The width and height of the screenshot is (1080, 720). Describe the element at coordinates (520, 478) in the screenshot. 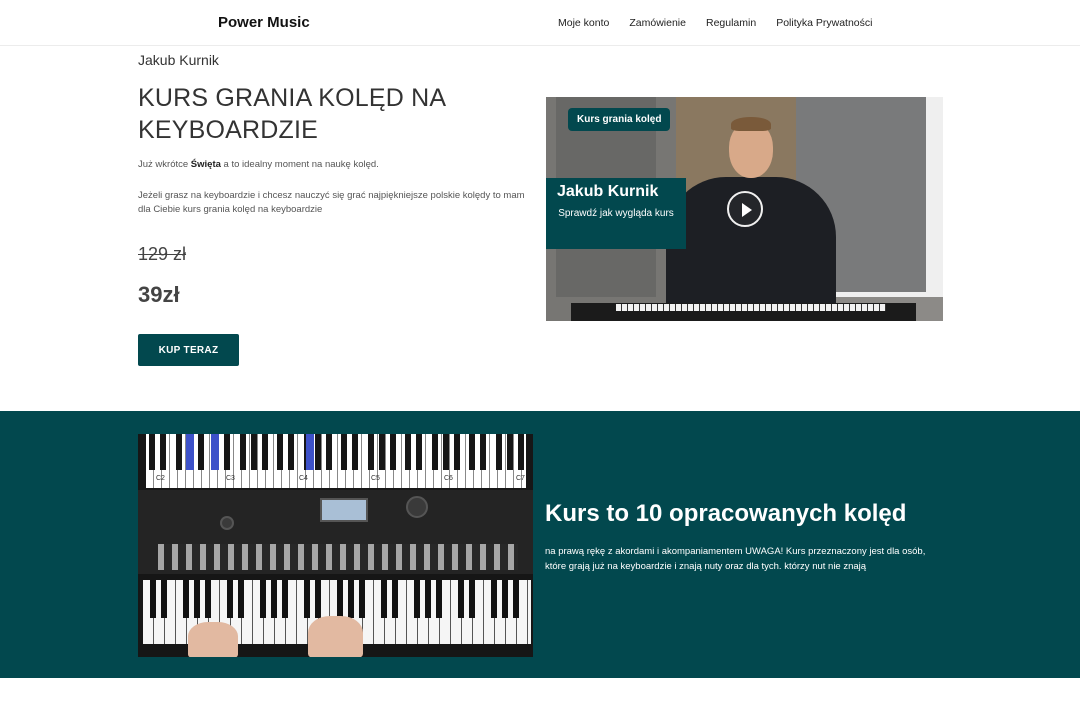

I see `key-label: C7` at that location.